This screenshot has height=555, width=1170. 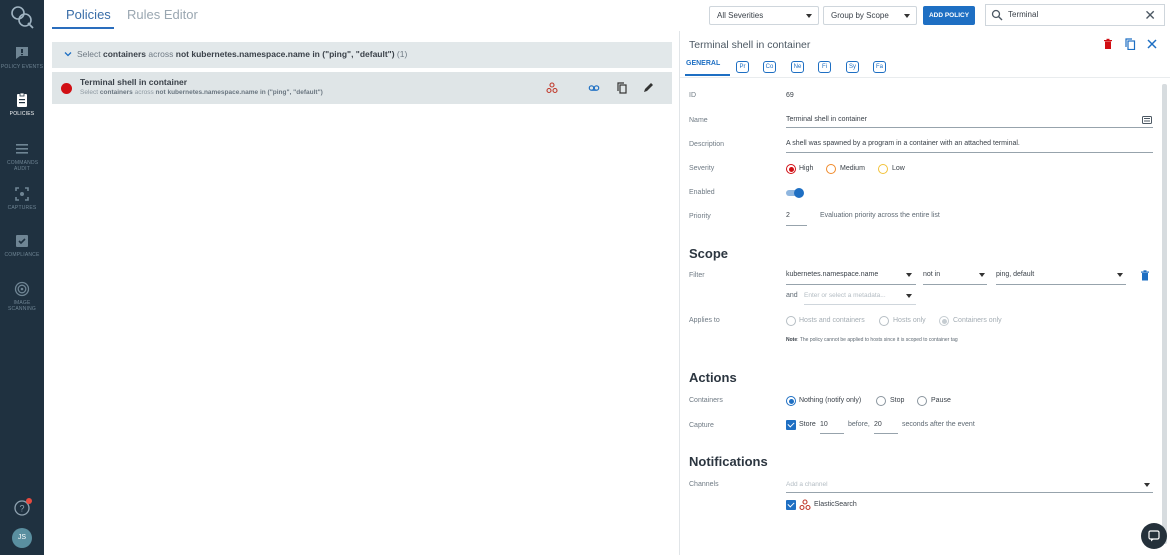 What do you see at coordinates (884, 321) in the screenshot?
I see `hosts-only-radio` at bounding box center [884, 321].